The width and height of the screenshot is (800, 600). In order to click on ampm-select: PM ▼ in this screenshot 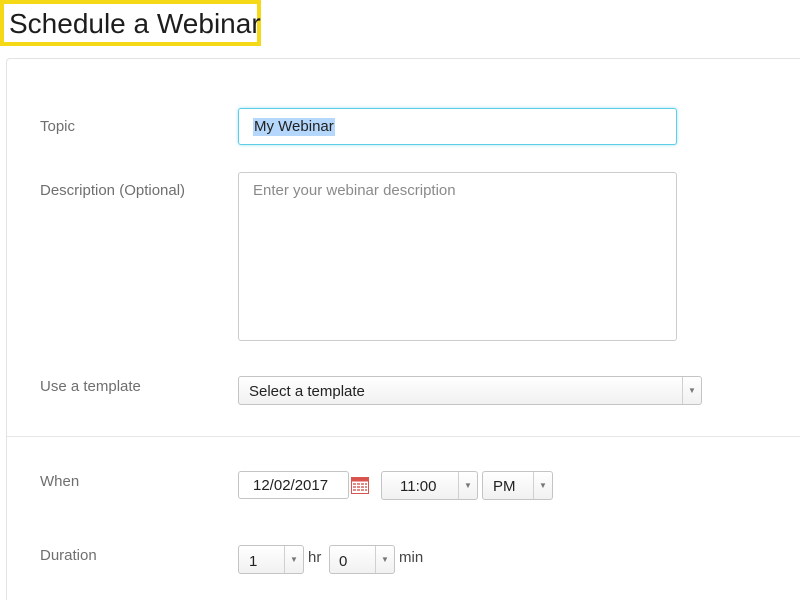, I will do `click(517, 485)`.